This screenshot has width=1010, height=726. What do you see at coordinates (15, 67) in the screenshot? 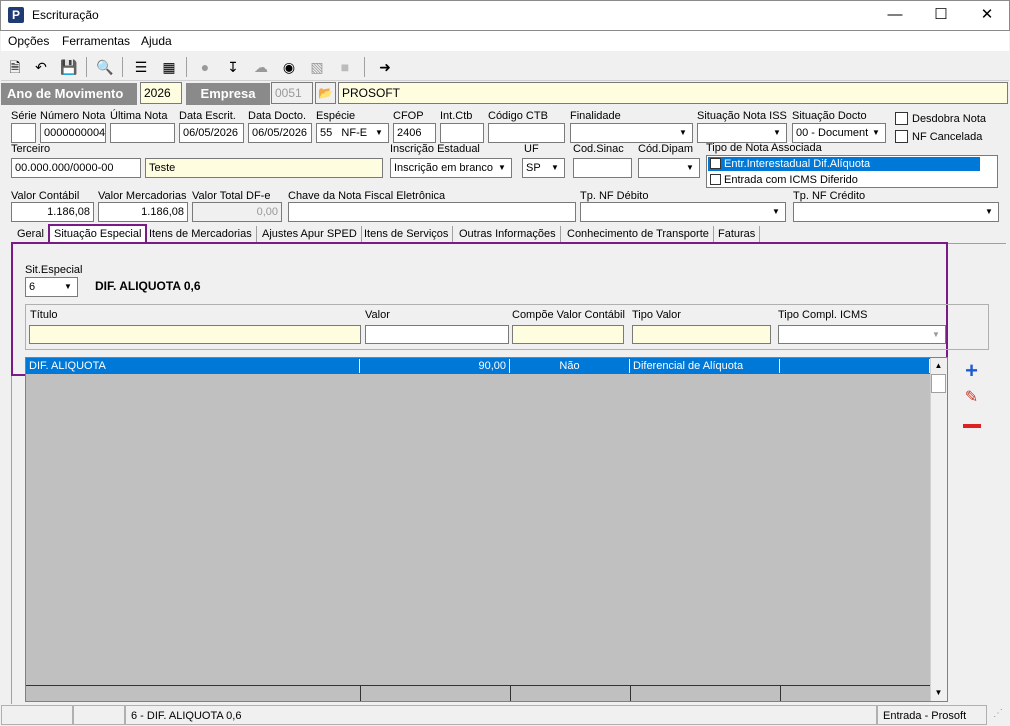
I see `new-document-icon: 🗎` at bounding box center [15, 67].